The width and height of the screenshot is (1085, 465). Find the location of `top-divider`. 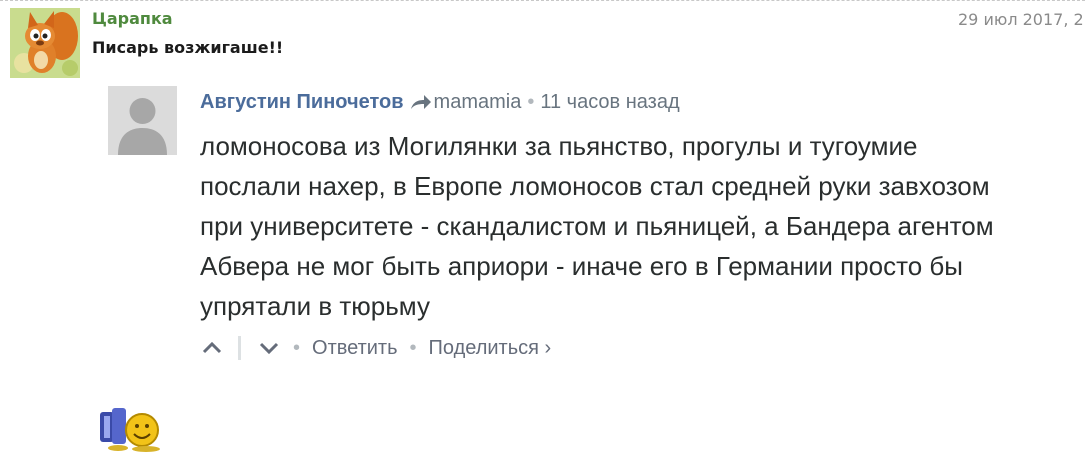

top-divider is located at coordinates (542, 0).